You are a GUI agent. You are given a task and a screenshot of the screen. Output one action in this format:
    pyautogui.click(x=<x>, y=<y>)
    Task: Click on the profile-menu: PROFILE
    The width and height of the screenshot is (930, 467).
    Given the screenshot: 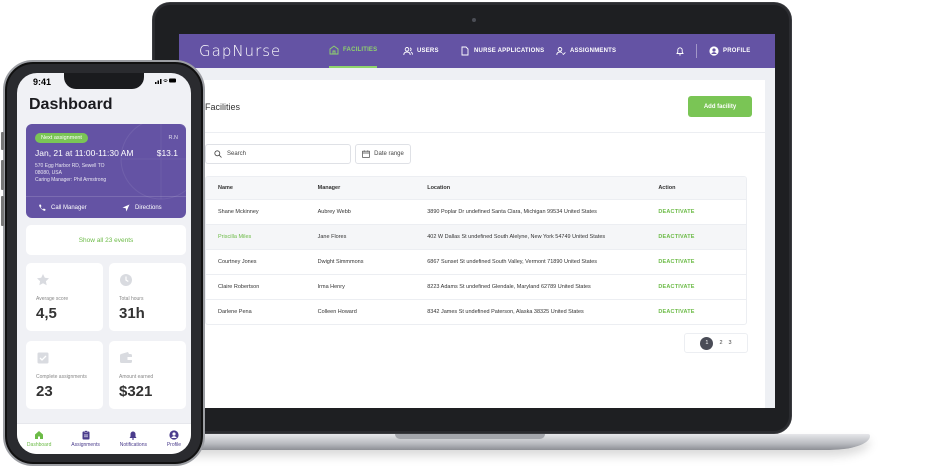 What is the action you would take?
    pyautogui.click(x=729, y=51)
    